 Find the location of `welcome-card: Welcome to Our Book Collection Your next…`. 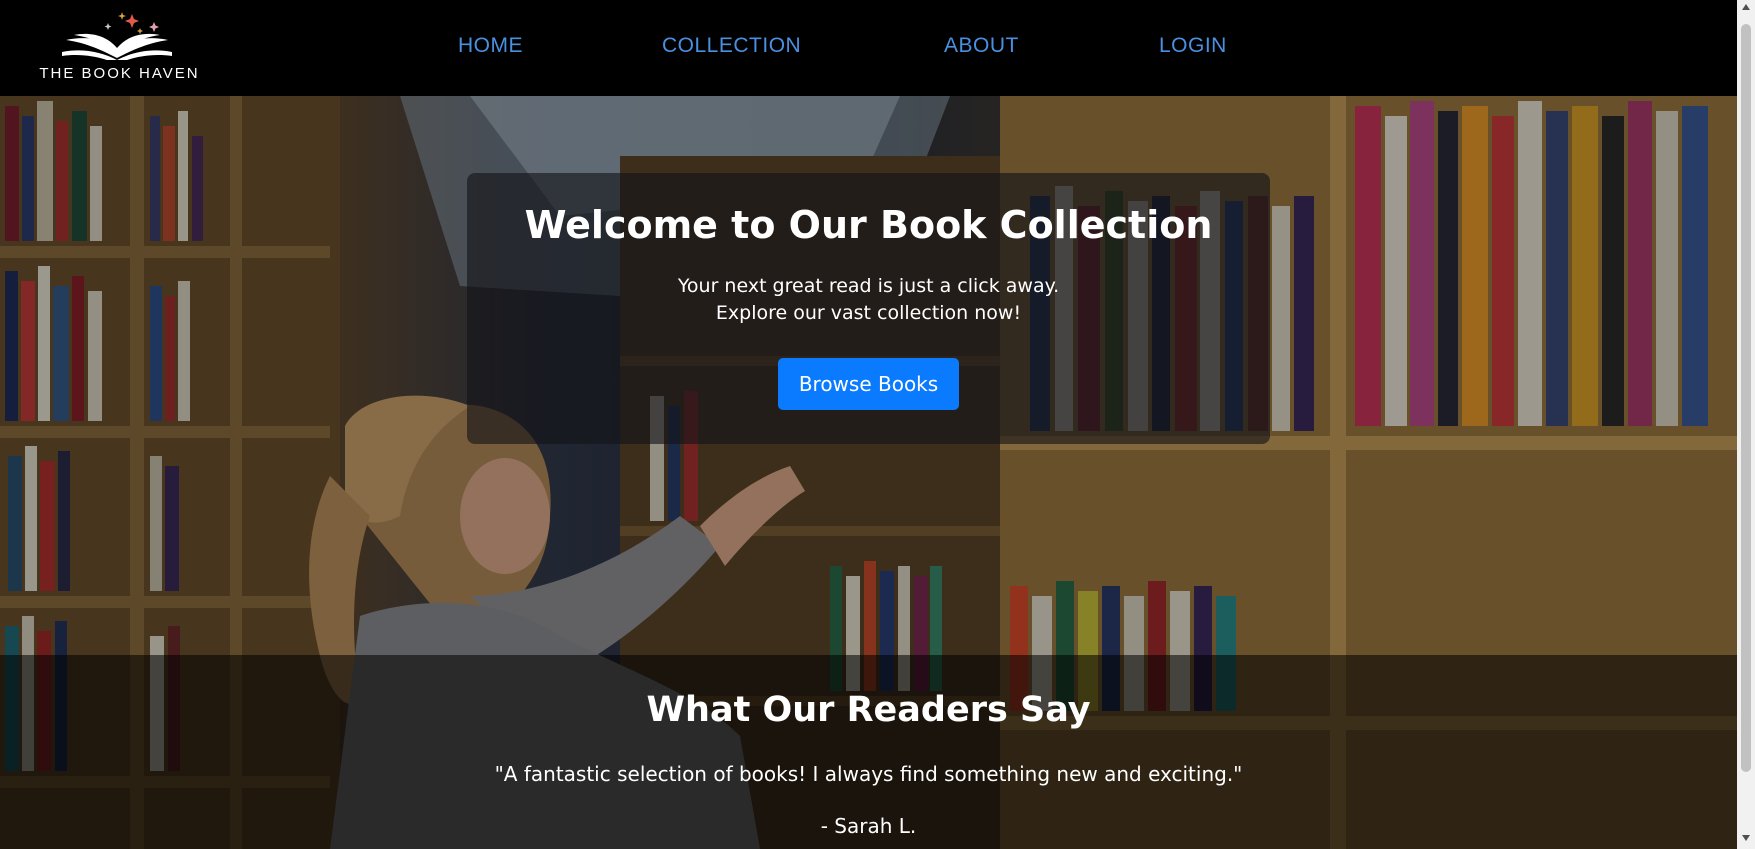

welcome-card: Welcome to Our Book Collection Your next… is located at coordinates (868, 308).